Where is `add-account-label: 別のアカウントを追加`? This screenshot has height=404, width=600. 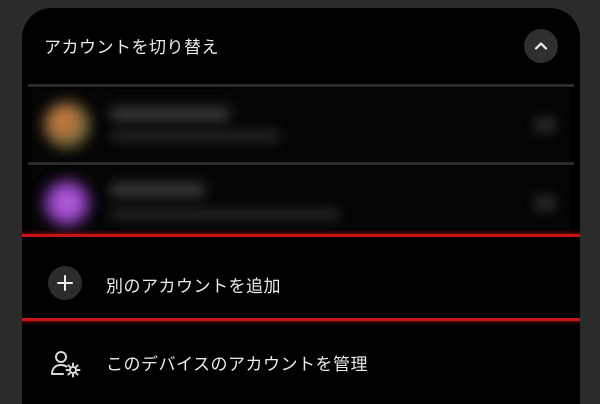 add-account-label: 別のアカウントを追加 is located at coordinates (193, 287).